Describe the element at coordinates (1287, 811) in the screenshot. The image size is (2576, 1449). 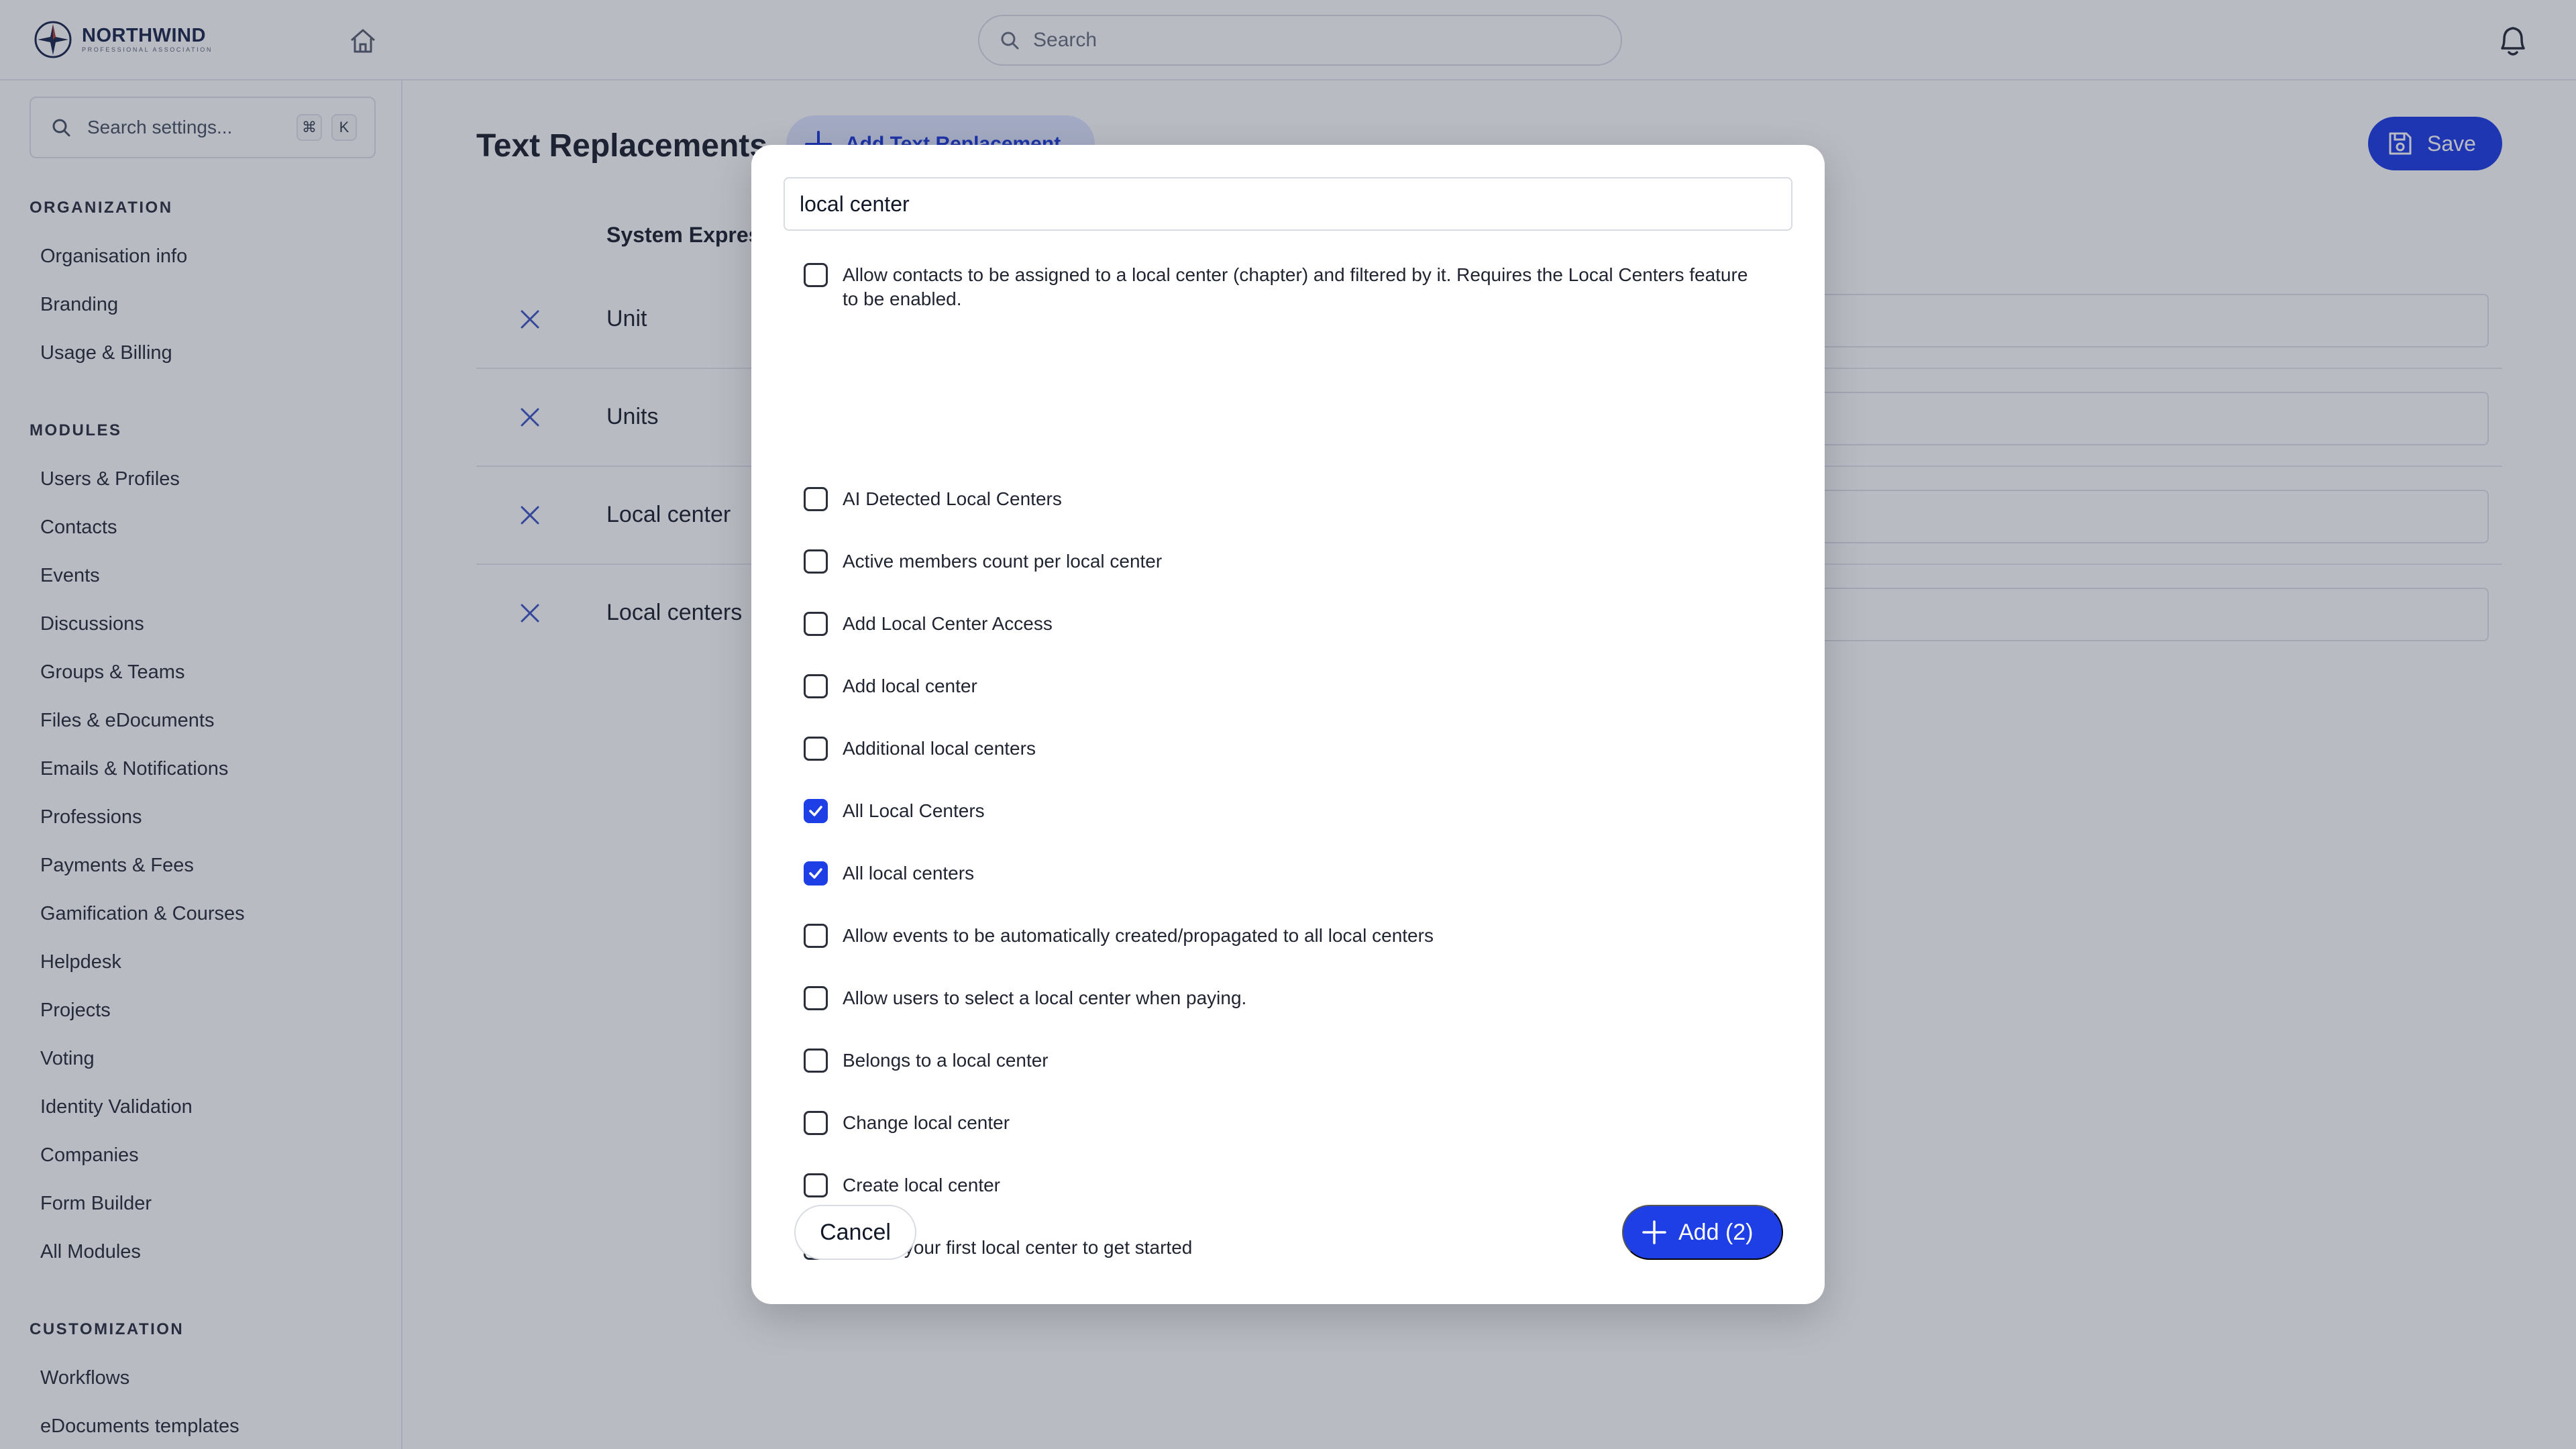
I see `option-item: All Local Centers` at that location.